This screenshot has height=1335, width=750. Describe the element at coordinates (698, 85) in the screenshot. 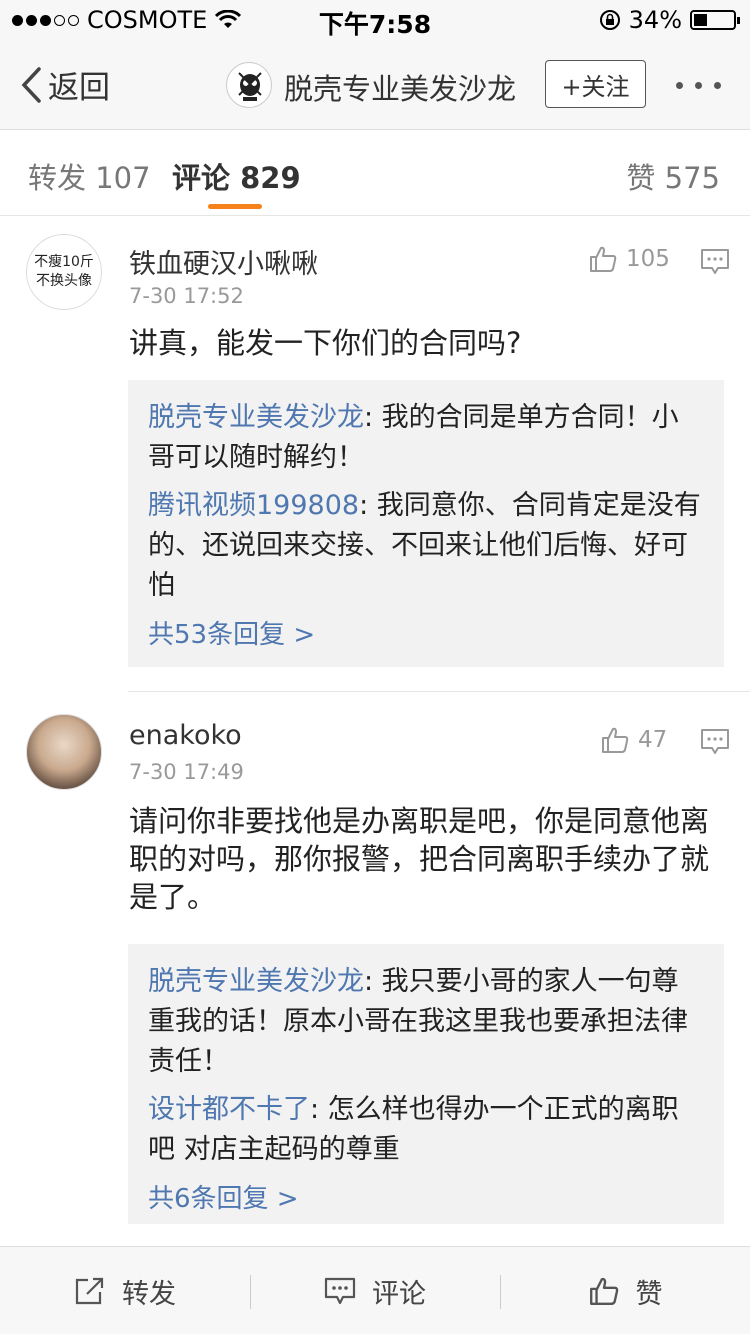

I see `more-options-icon` at that location.